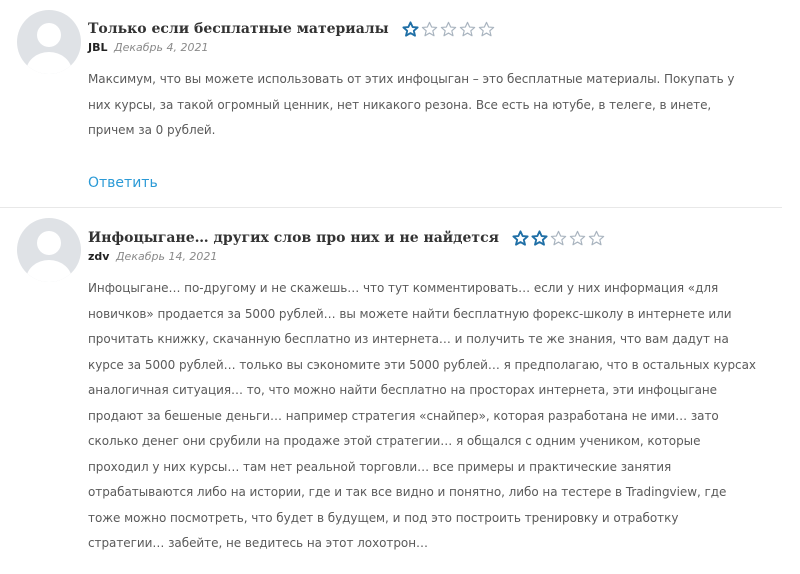  I want to click on comment-meta: JBL Декабрь 4, 2021, so click(436, 48).